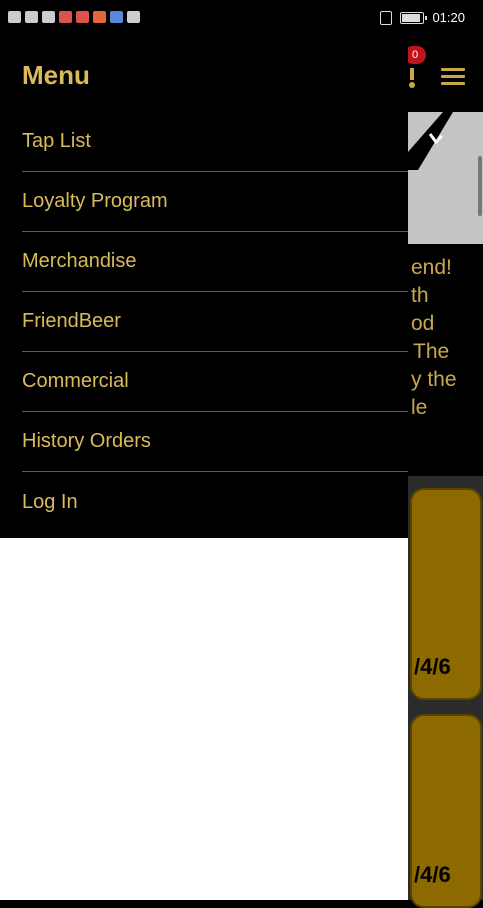  I want to click on banner-image, so click(445, 178).